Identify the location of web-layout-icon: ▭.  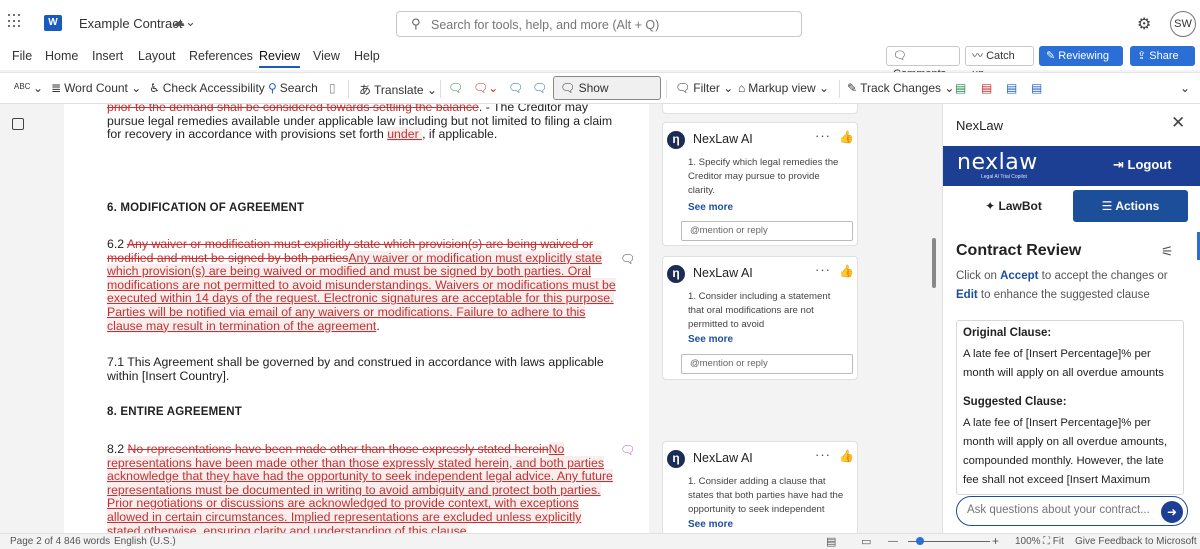
(866, 541).